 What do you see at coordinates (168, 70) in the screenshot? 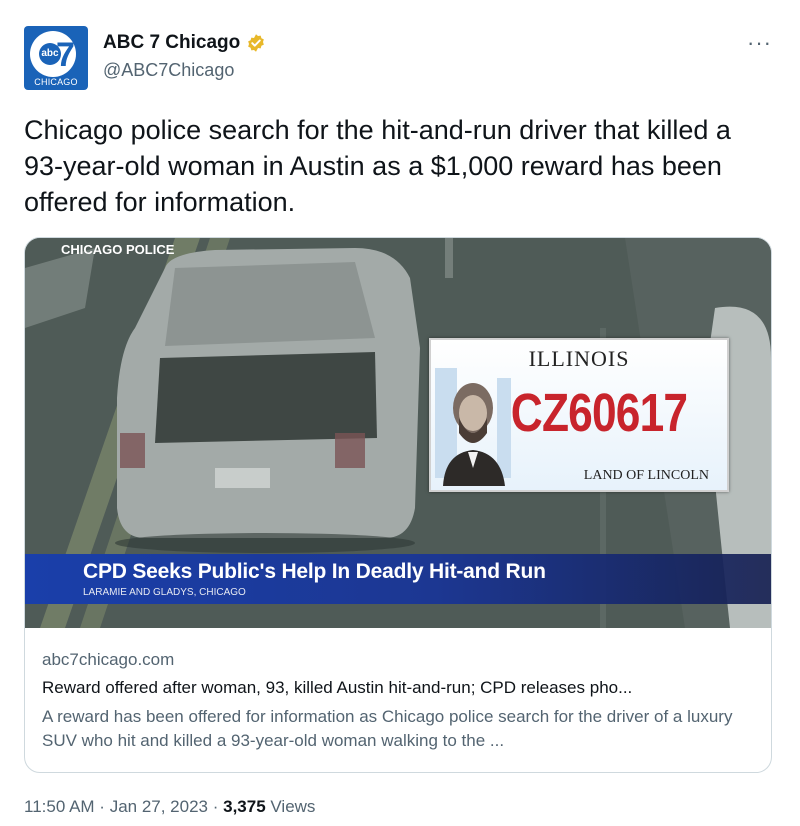
I see `account-handle: @ABC7Chicago` at bounding box center [168, 70].